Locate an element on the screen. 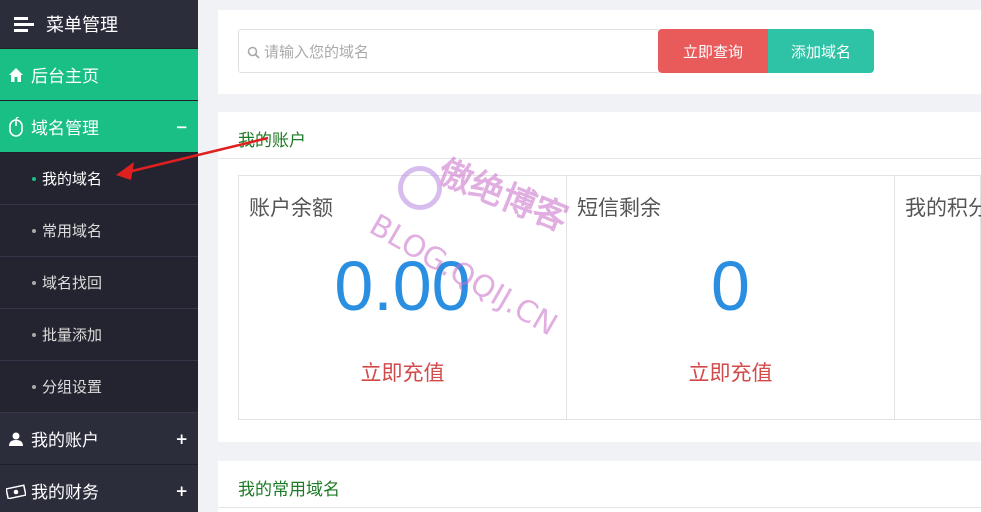 The width and height of the screenshot is (981, 512). sidebar-item-label: 我的账户 is located at coordinates (65, 441).